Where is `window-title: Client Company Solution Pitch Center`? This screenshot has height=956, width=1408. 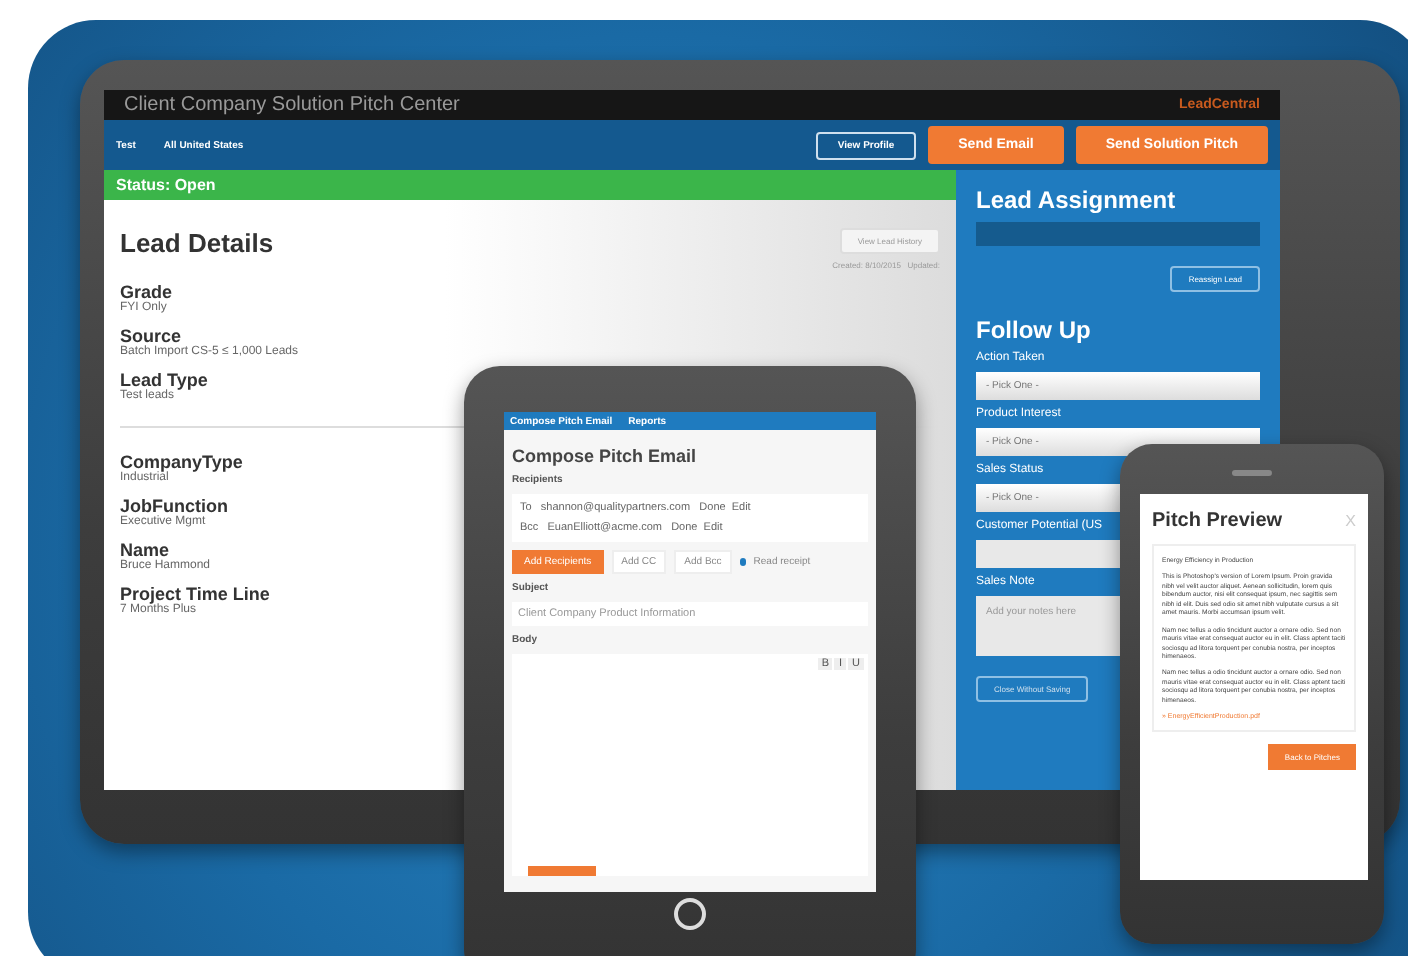 window-title: Client Company Solution Pitch Center is located at coordinates (292, 105).